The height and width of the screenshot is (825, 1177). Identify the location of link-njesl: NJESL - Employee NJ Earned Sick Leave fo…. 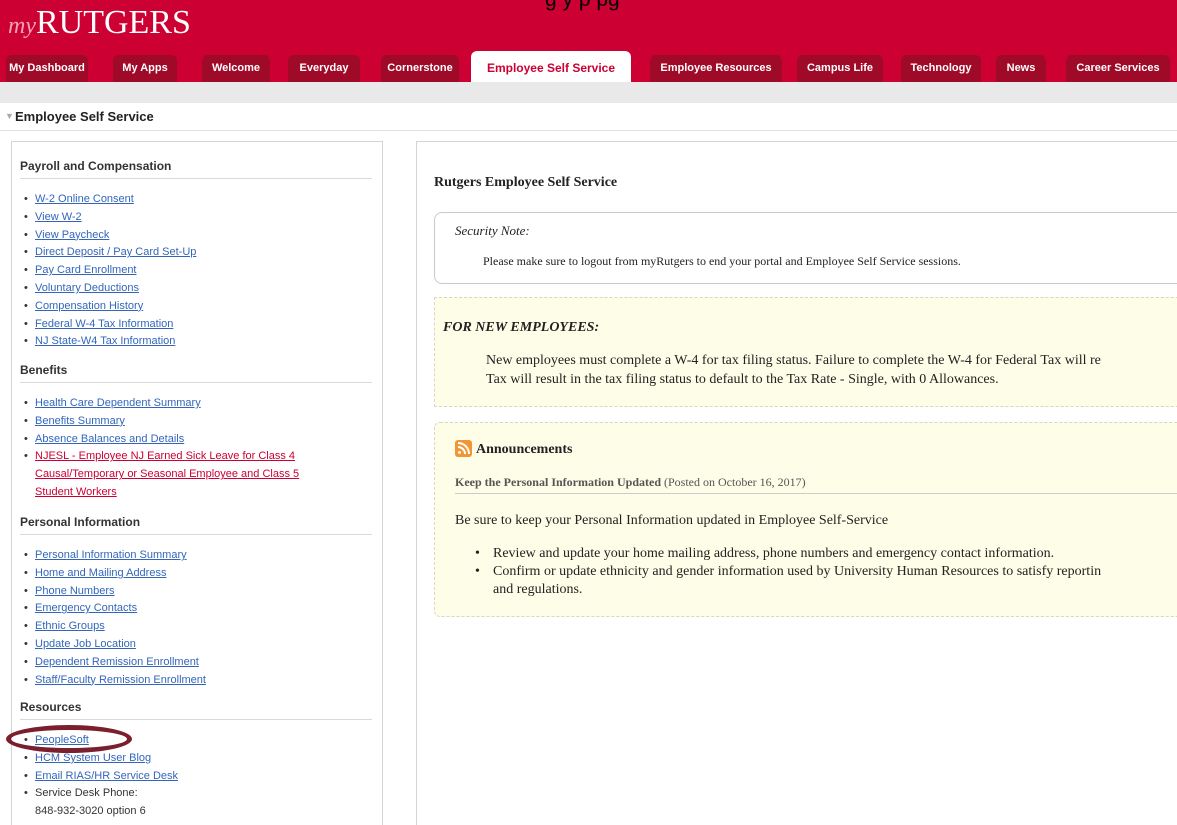
(167, 474).